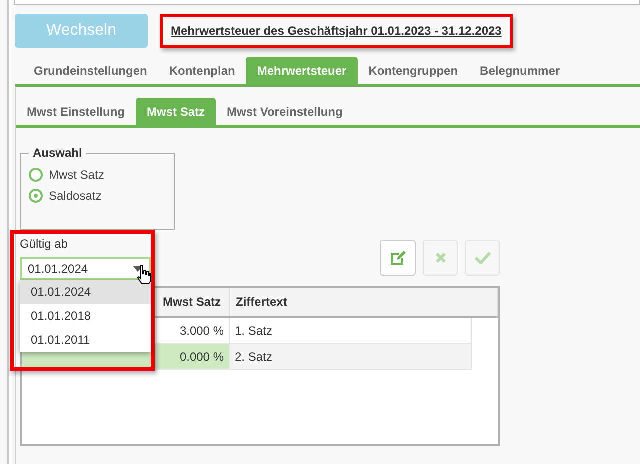 The height and width of the screenshot is (464, 640). Describe the element at coordinates (193, 356) in the screenshot. I see `table-cell: 0.000 %` at that location.